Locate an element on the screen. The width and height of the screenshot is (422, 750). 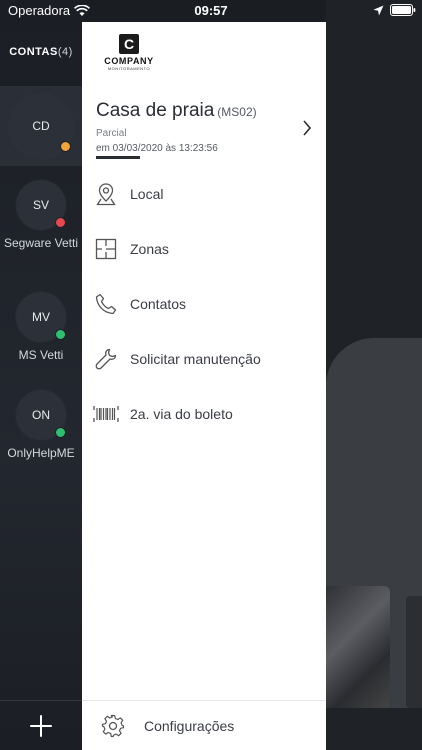
plus-icon is located at coordinates (41, 725).